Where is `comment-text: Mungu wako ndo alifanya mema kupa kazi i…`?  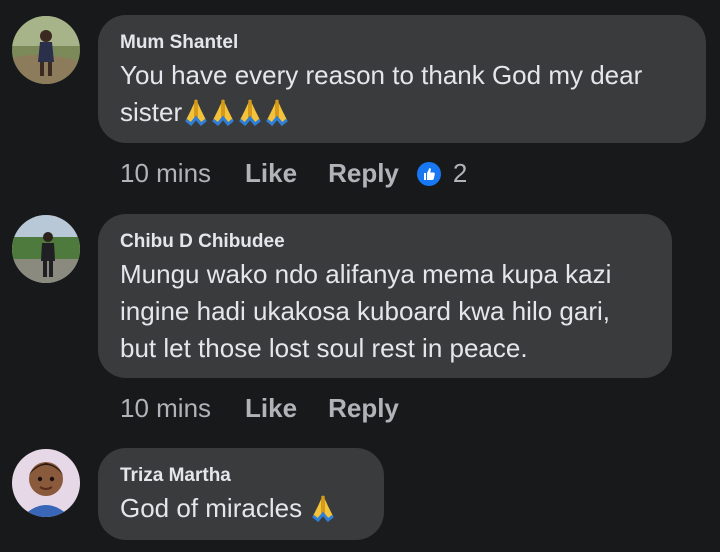
comment-text: Mungu wako ndo alifanya mema kupa kazi i… is located at coordinates (385, 311).